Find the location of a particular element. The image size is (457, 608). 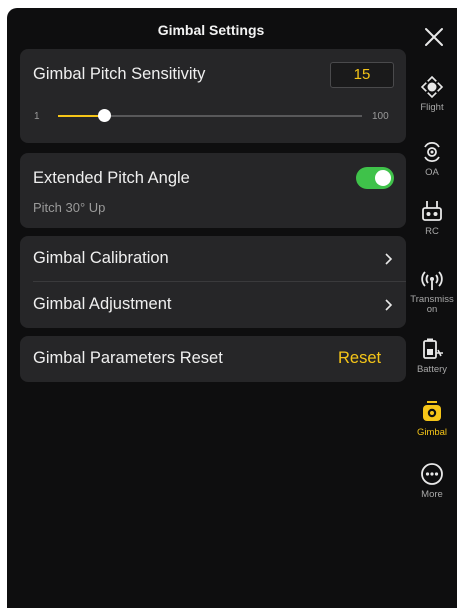

sidebar-item-rc: RC is located at coordinates (432, 217).